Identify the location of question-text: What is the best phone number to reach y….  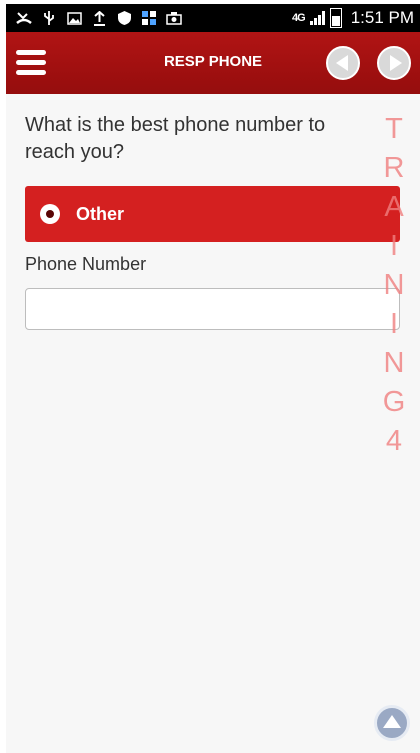
(175, 138).